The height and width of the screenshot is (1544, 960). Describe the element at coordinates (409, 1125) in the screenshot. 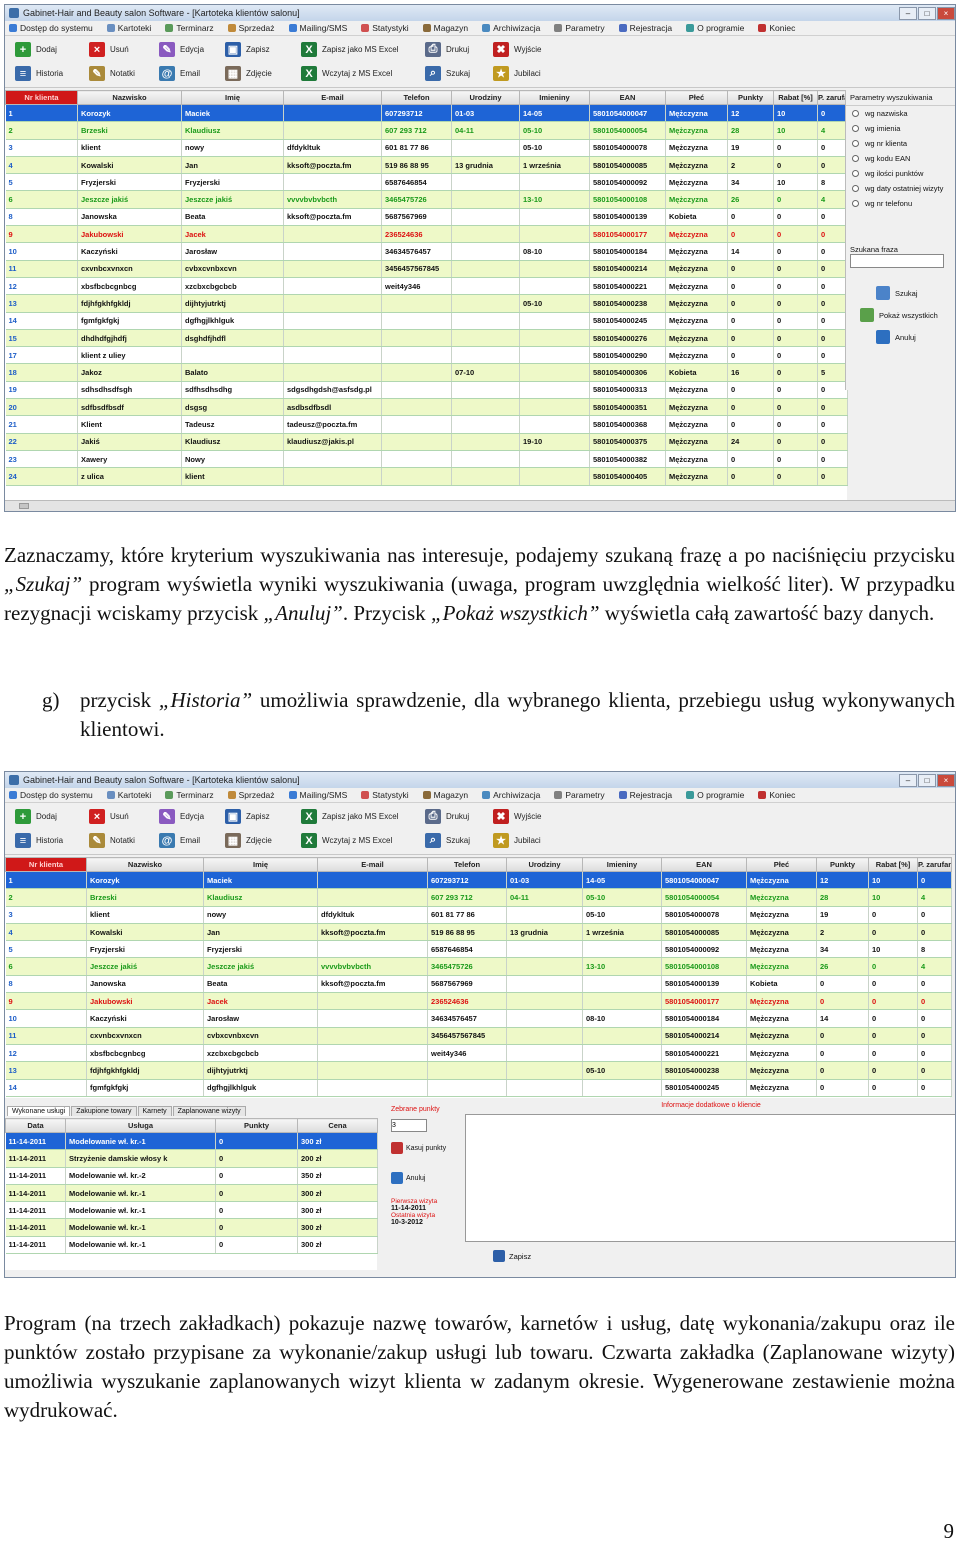

I see `points-input` at that location.